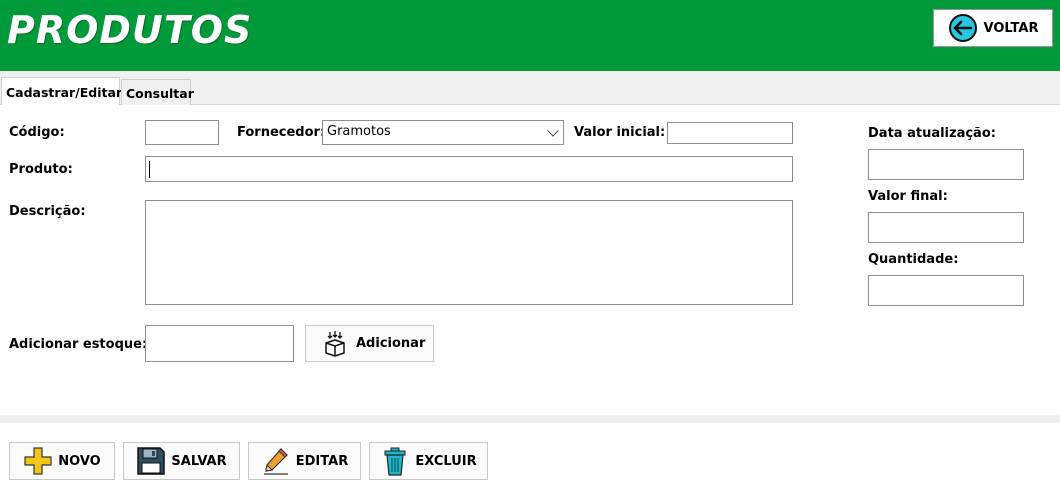 This screenshot has width=1060, height=498. Describe the element at coordinates (730, 133) in the screenshot. I see `valor-inicial-input` at that location.